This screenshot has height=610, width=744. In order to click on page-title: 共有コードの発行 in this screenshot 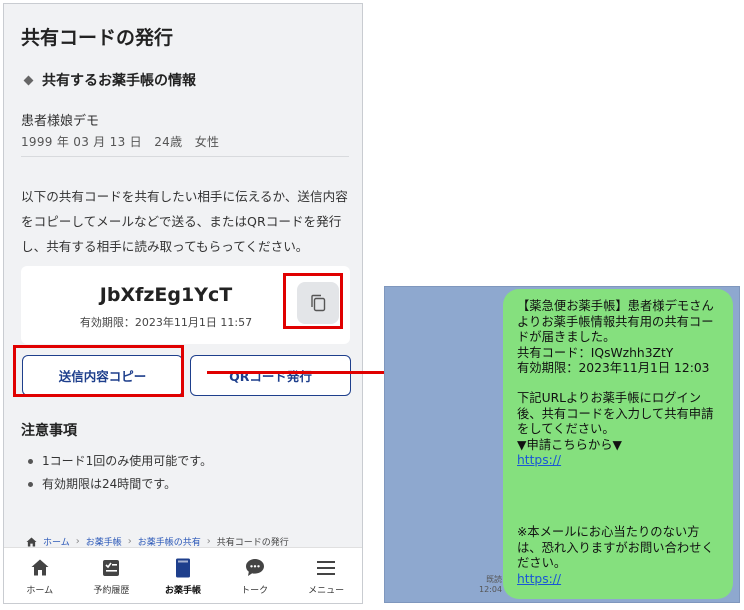, I will do `click(97, 38)`.